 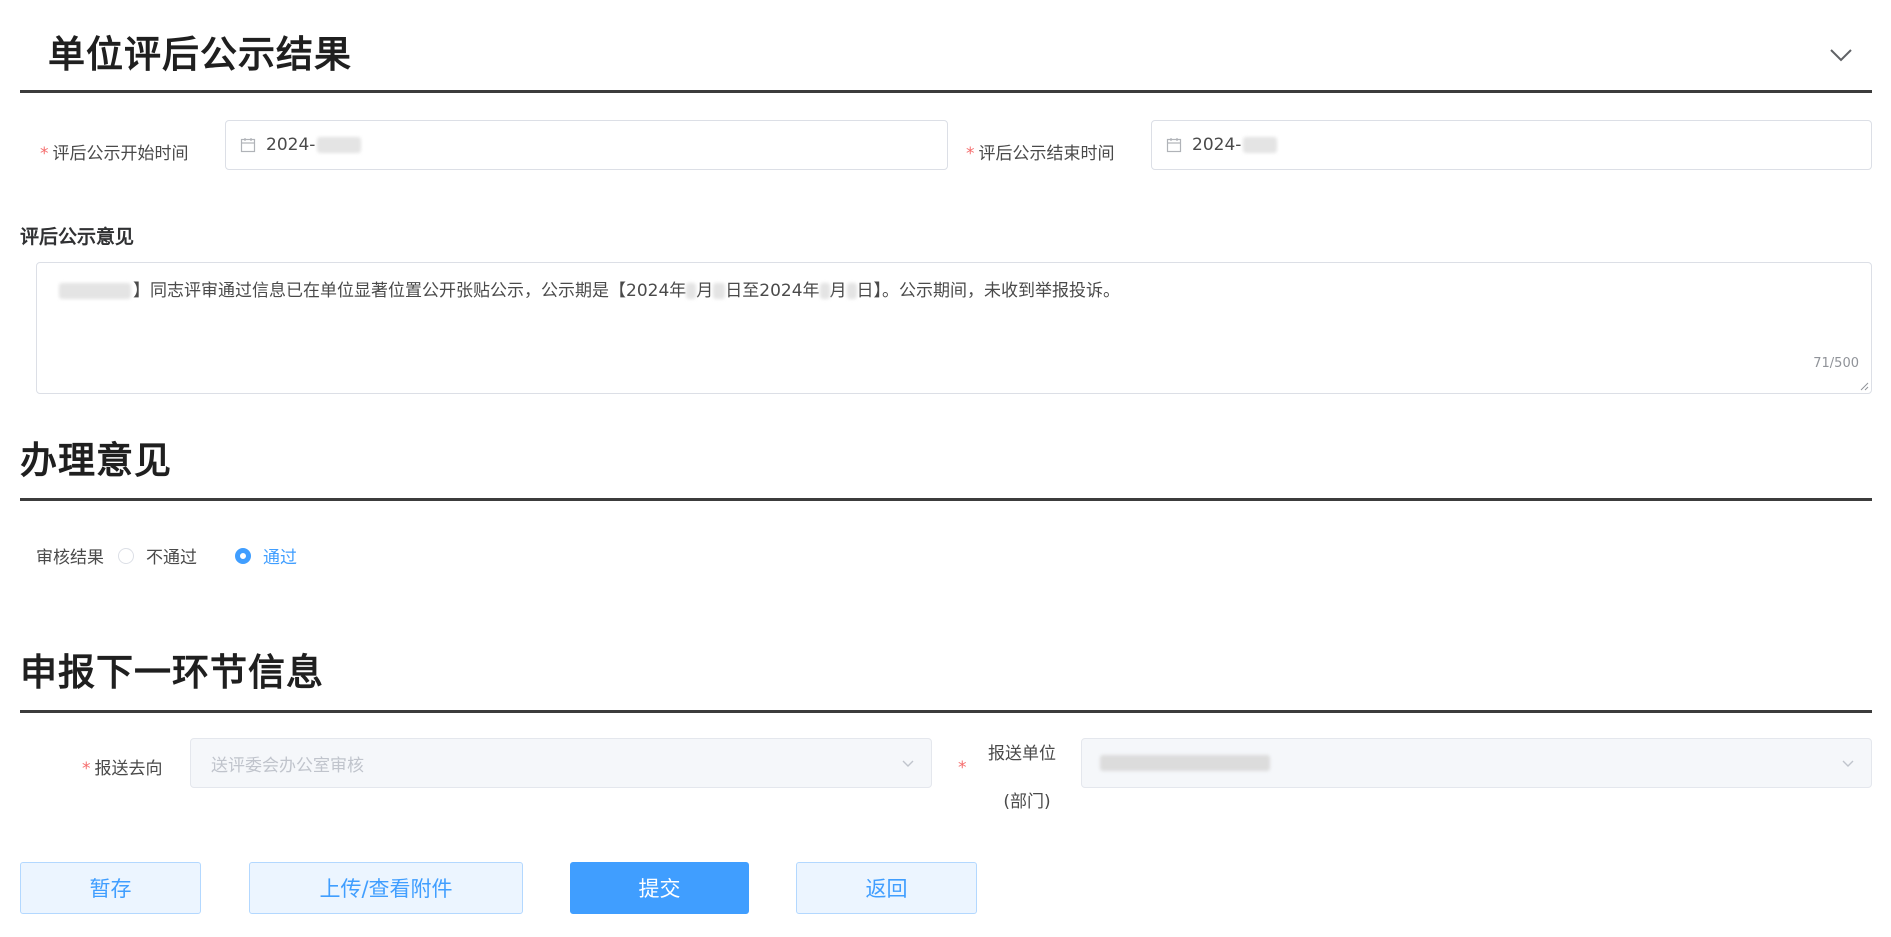 What do you see at coordinates (586, 145) in the screenshot?
I see `start-time-input: 2024-` at bounding box center [586, 145].